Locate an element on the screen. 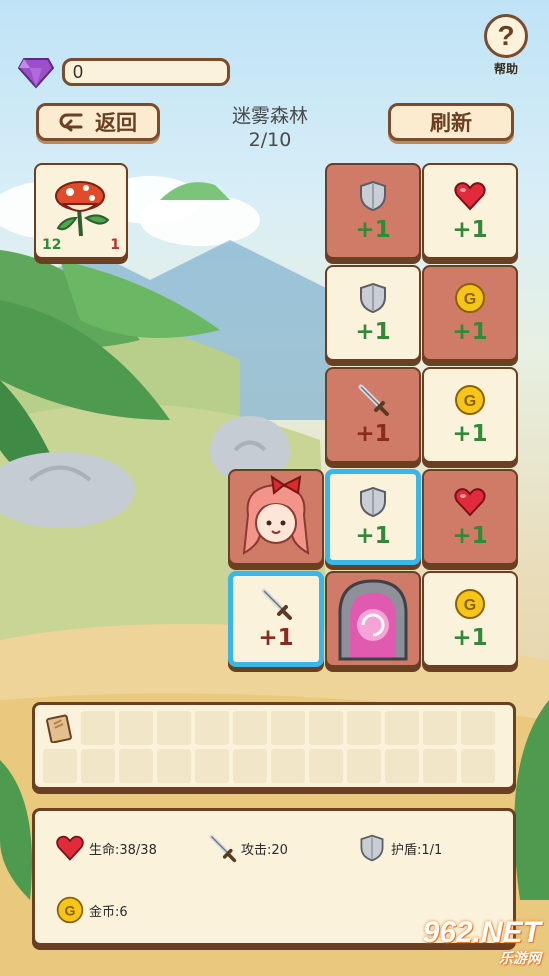  stat-gold: G 金币:6 is located at coordinates (91, 910).